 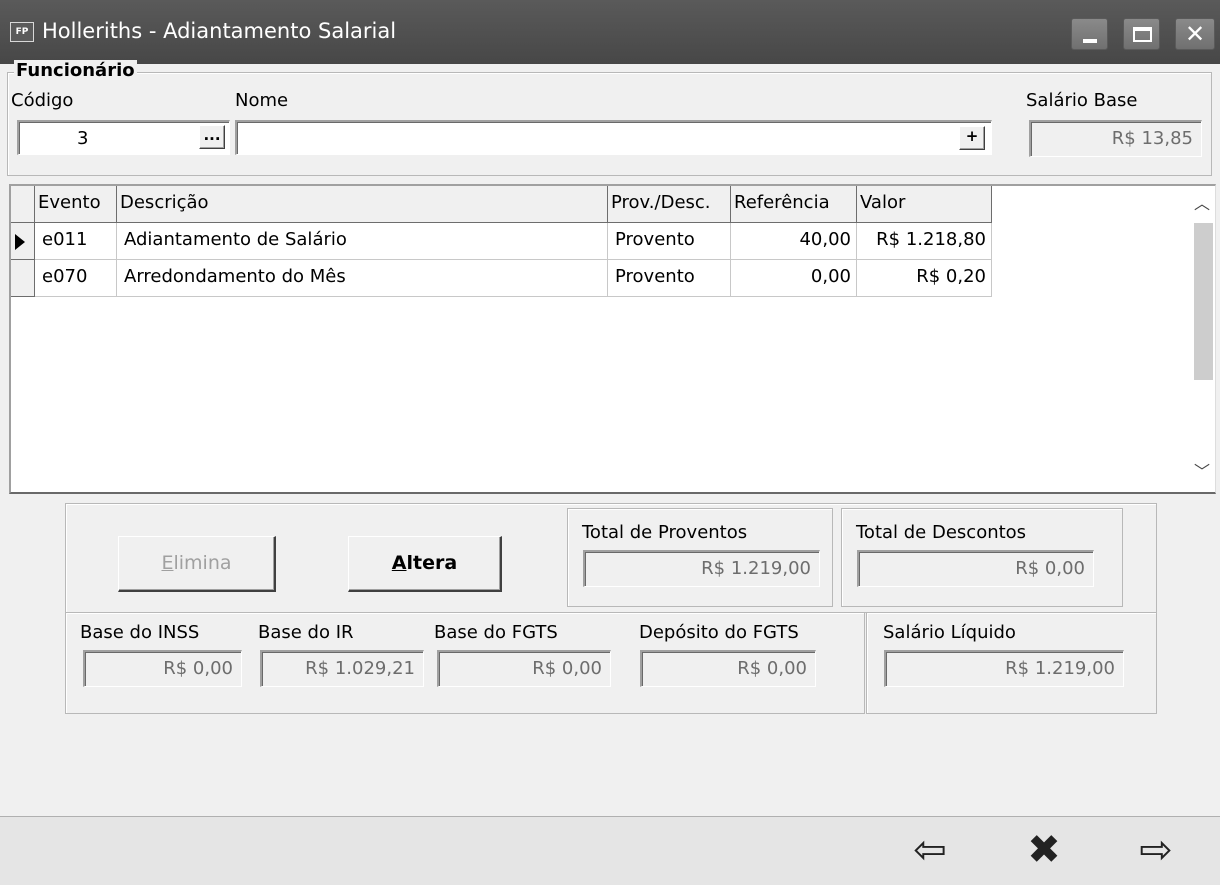 What do you see at coordinates (728, 668) in the screenshot?
I see `deposito-fgts-field: R$ 0,00` at bounding box center [728, 668].